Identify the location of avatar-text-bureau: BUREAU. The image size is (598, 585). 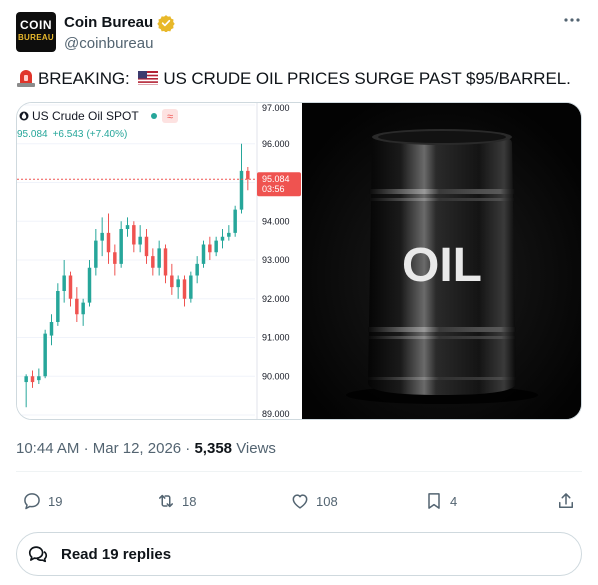
(36, 37).